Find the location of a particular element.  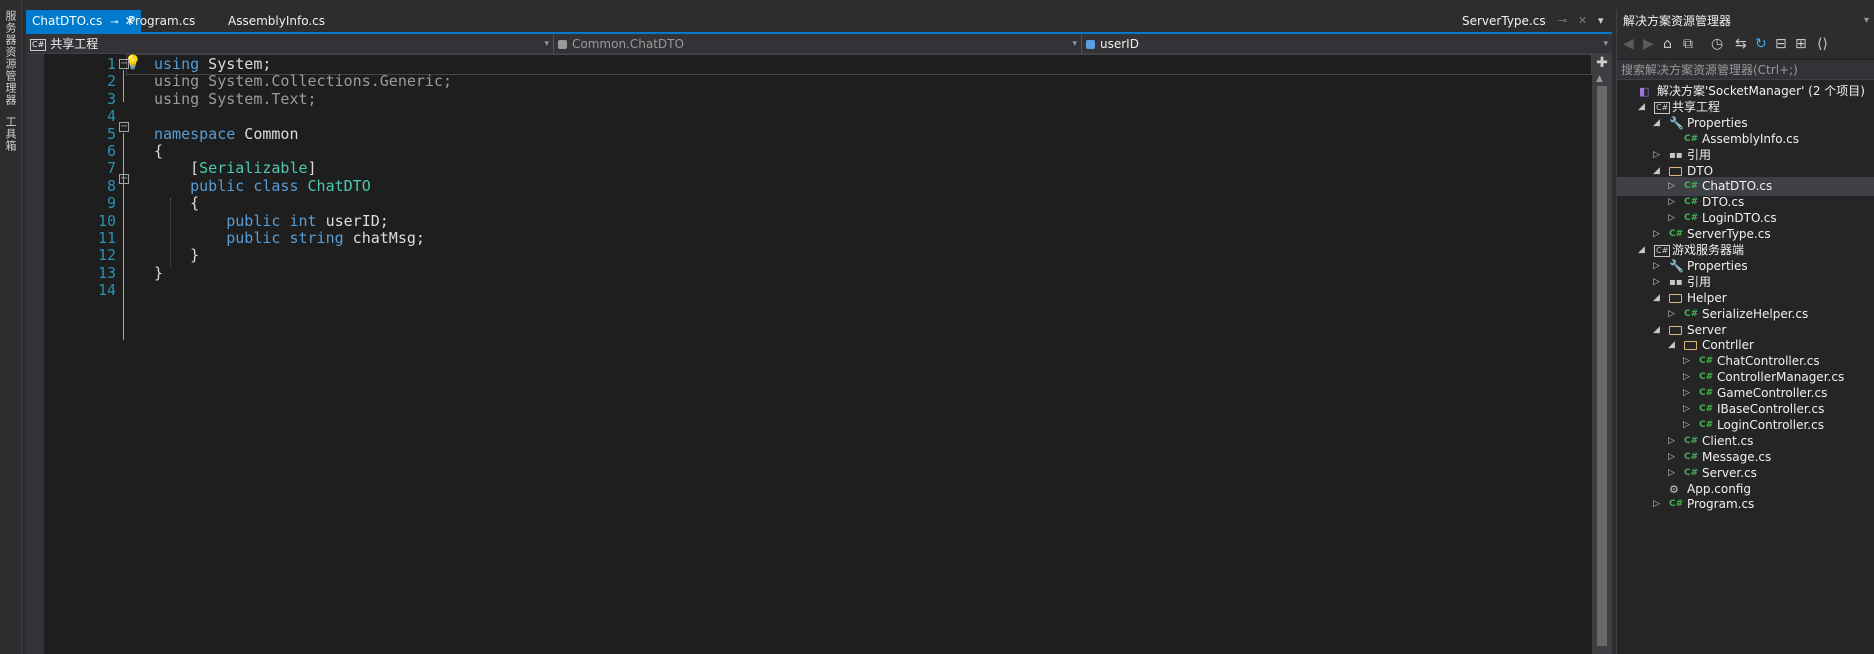

close-icon: ✕ is located at coordinates (1582, 21).